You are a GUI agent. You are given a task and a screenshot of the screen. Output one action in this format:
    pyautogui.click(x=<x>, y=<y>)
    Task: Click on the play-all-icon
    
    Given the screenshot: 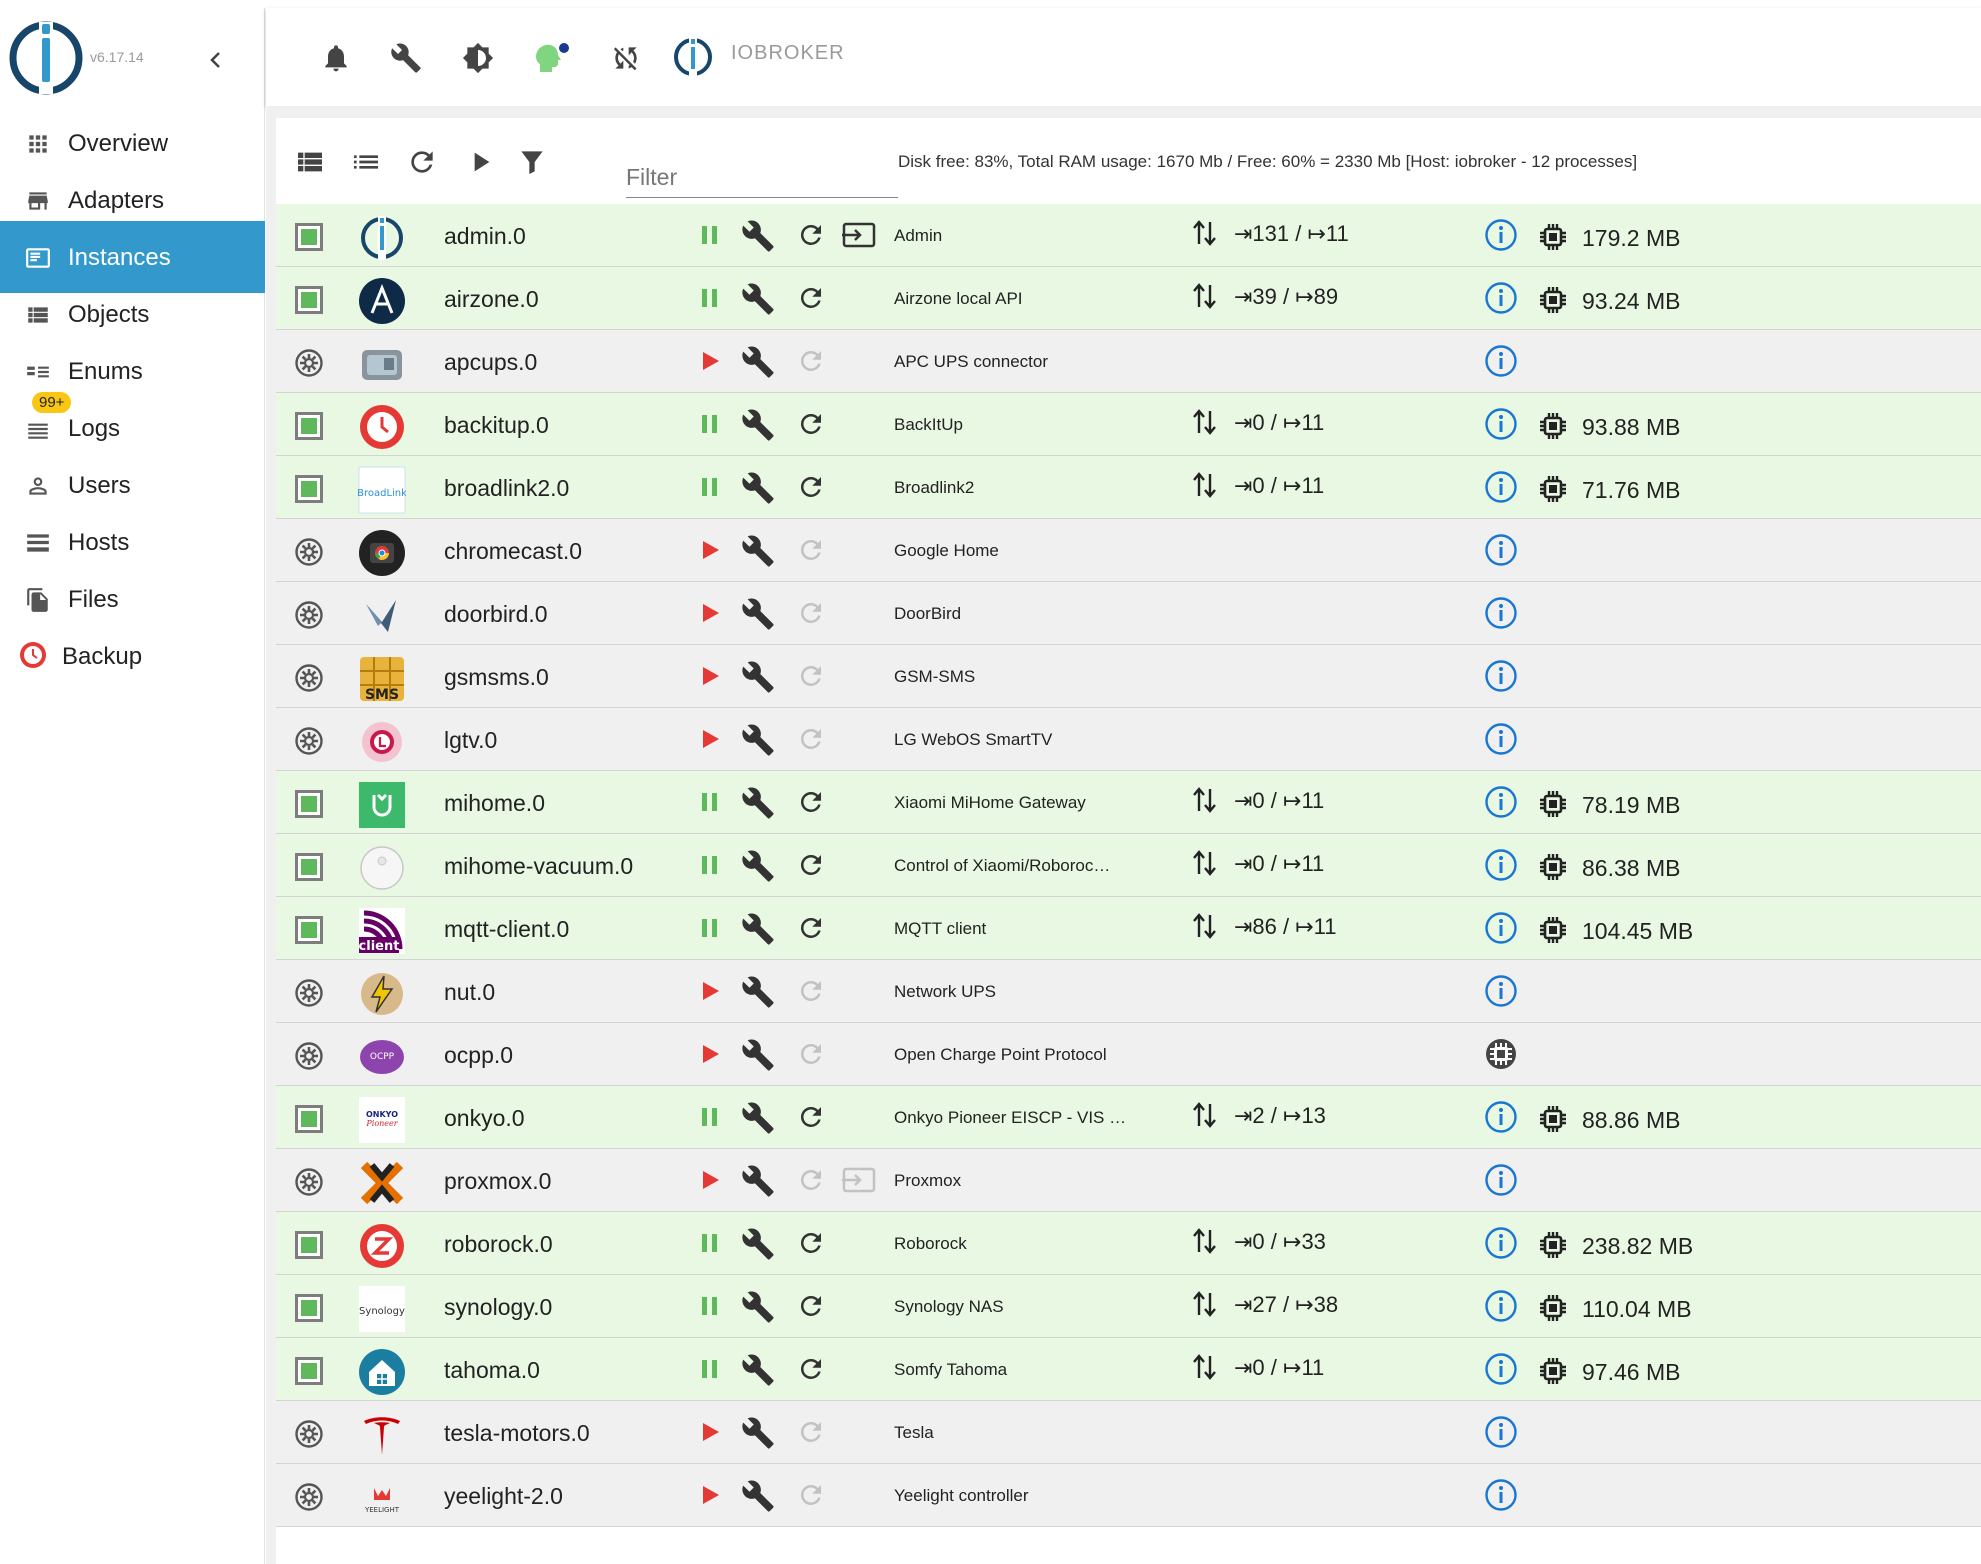 What is the action you would take?
    pyautogui.click(x=480, y=162)
    